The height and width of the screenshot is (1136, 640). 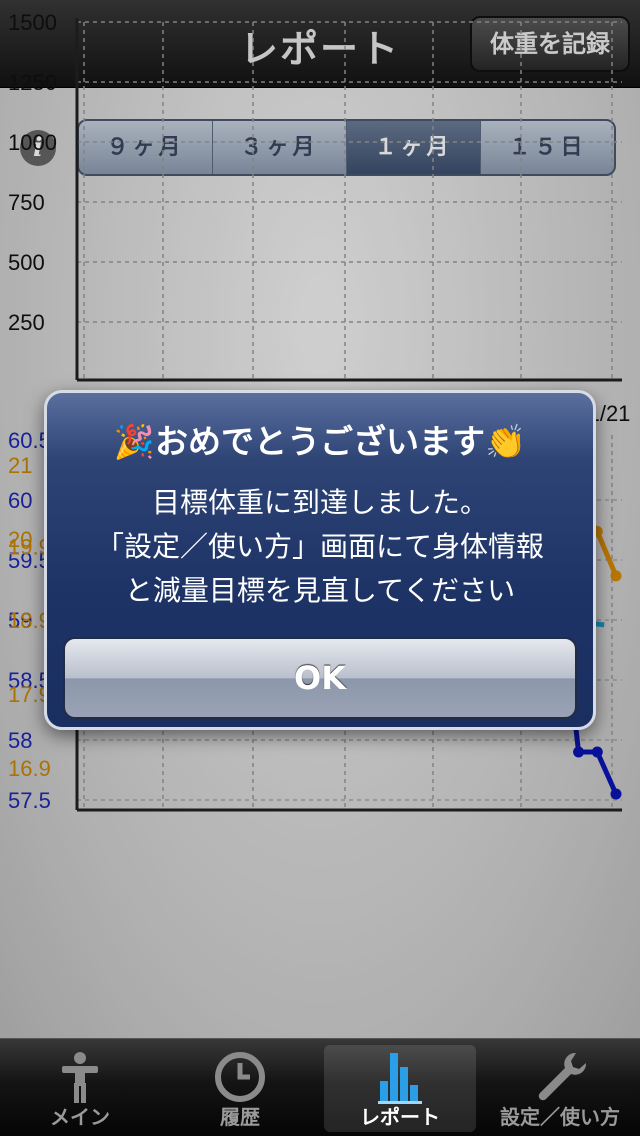 What do you see at coordinates (240, 1117) in the screenshot?
I see `tab-history-label: 履歴` at bounding box center [240, 1117].